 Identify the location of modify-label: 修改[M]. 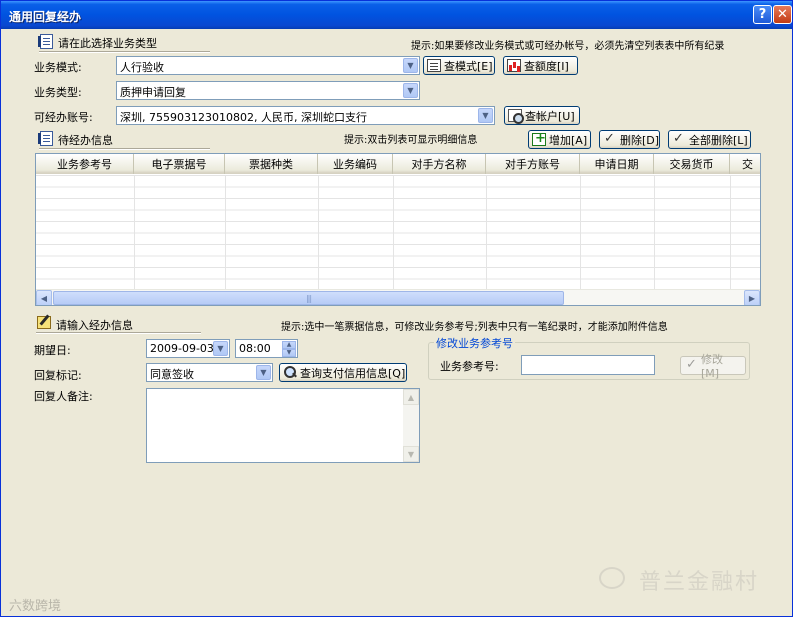
(711, 366).